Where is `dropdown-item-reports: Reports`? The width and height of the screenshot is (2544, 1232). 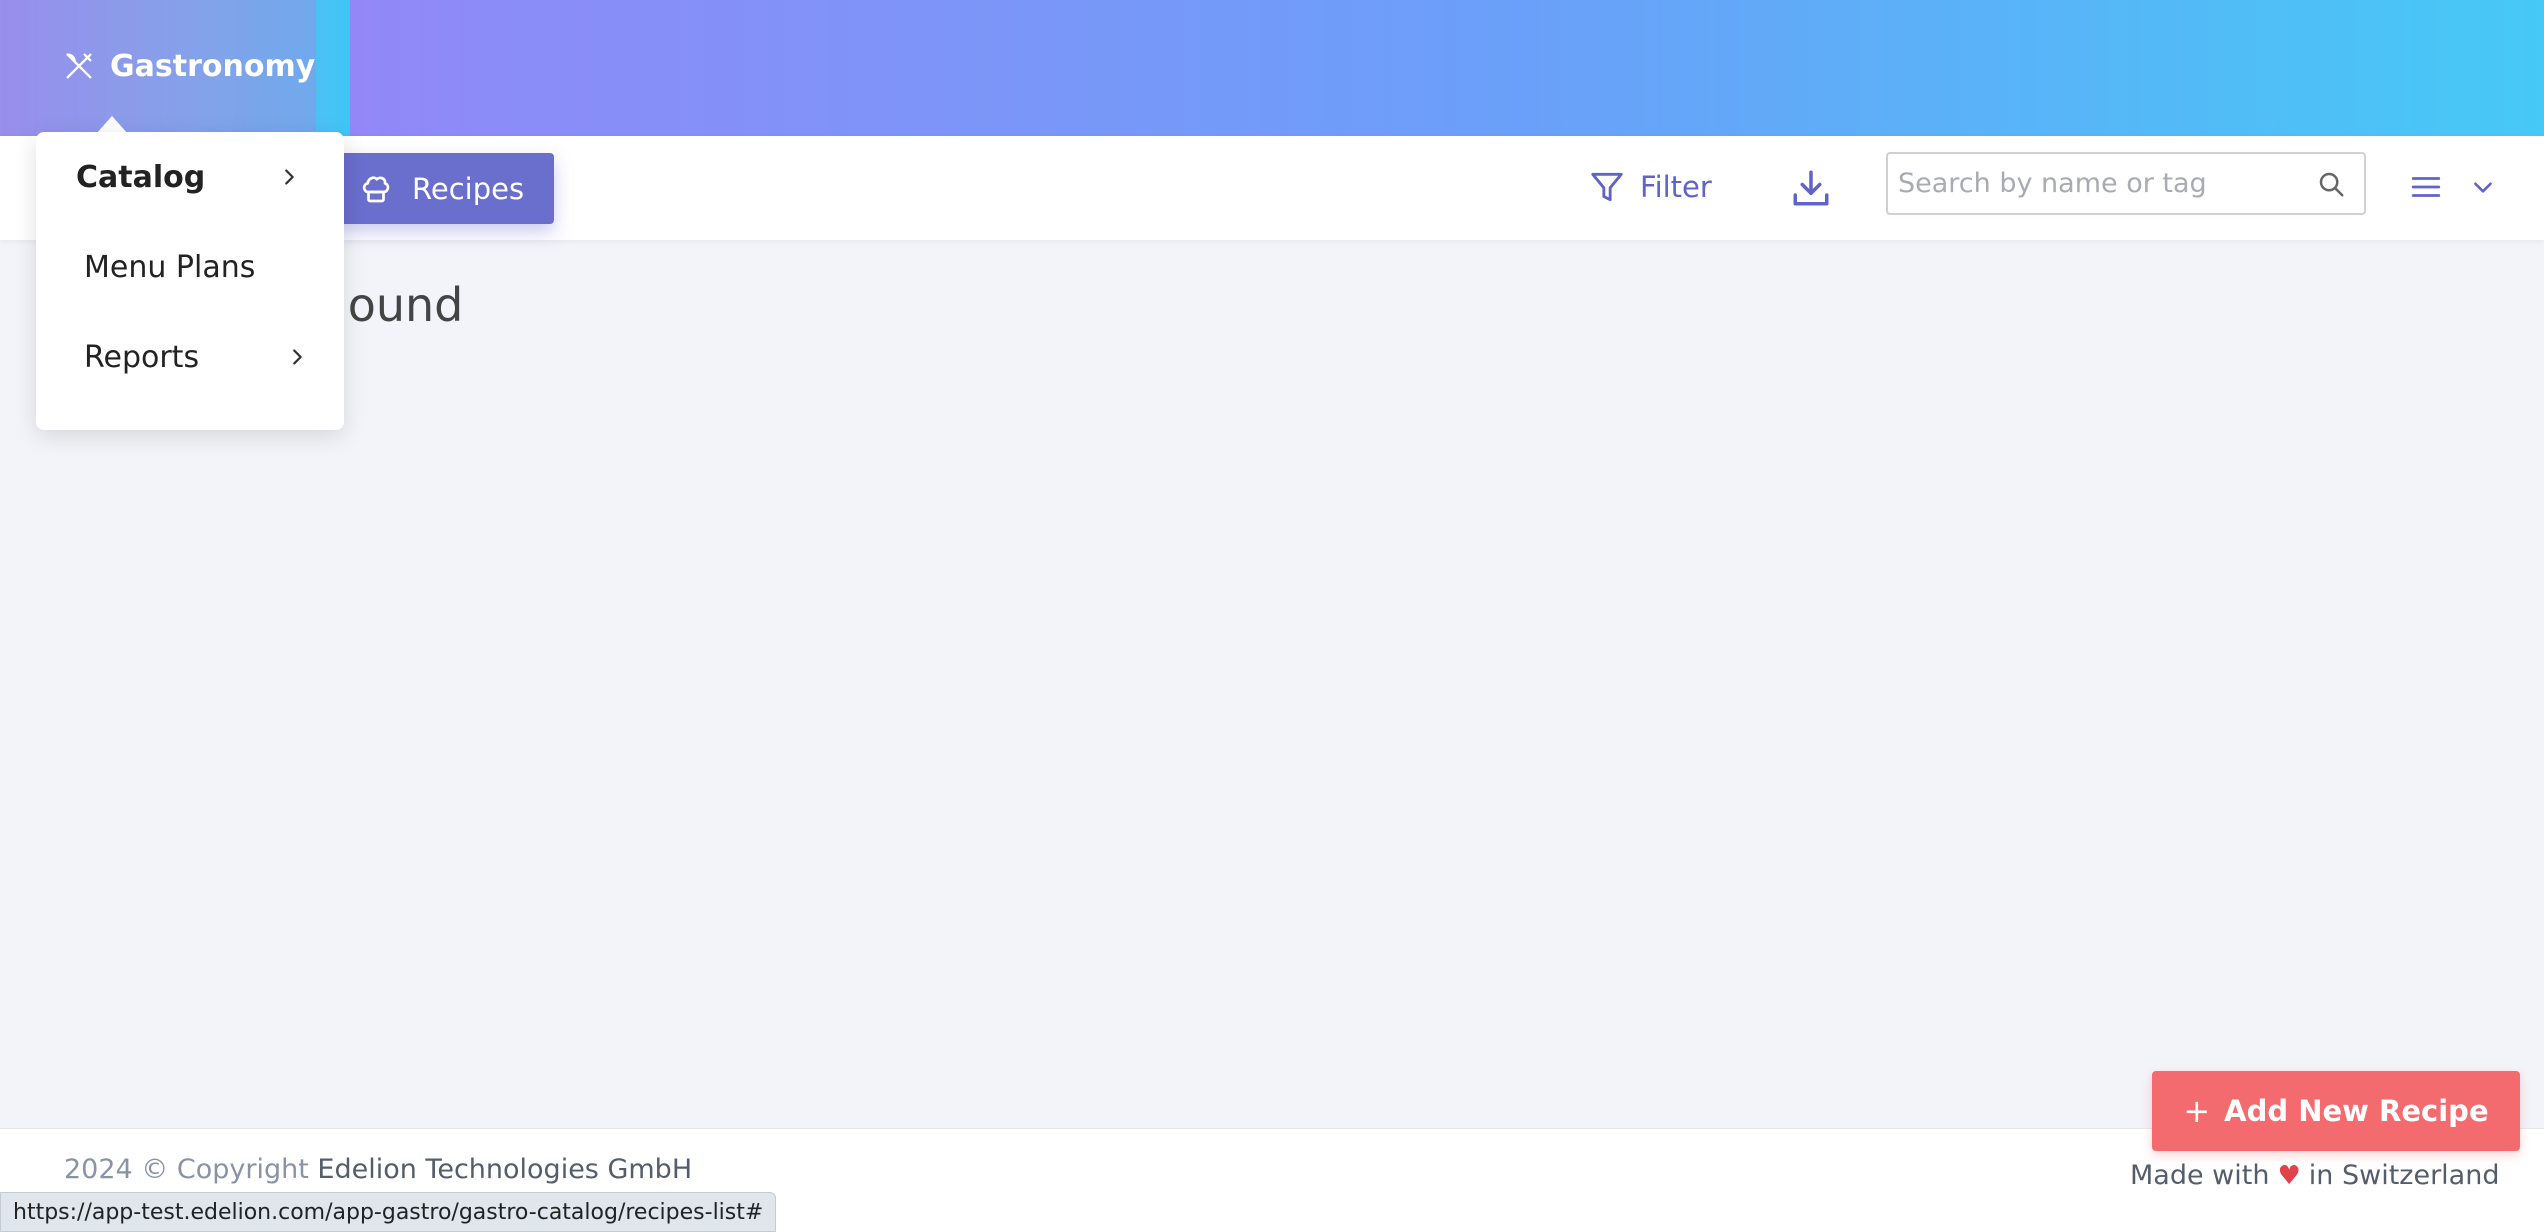 dropdown-item-reports: Reports is located at coordinates (190, 357).